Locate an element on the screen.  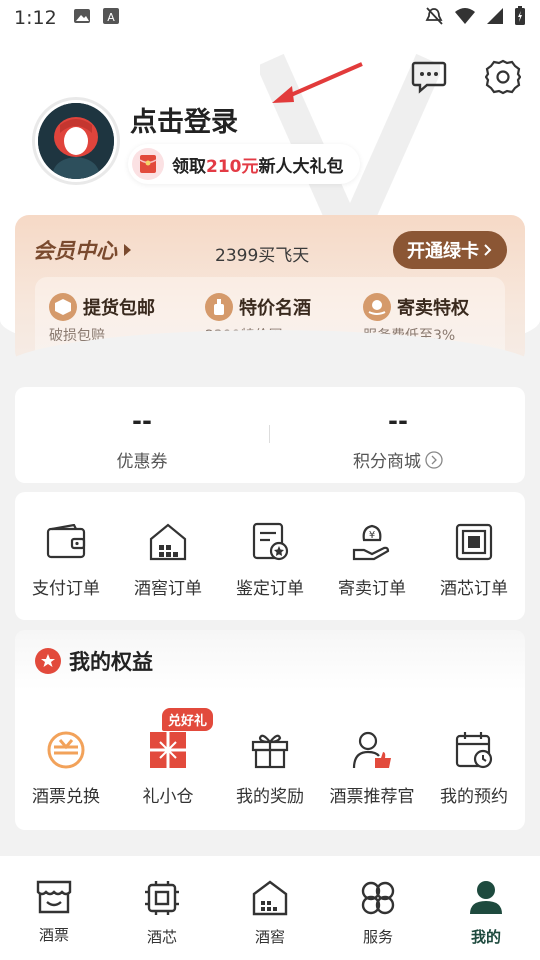
benefit-label: 礼小仓 is located at coordinates (168, 797).